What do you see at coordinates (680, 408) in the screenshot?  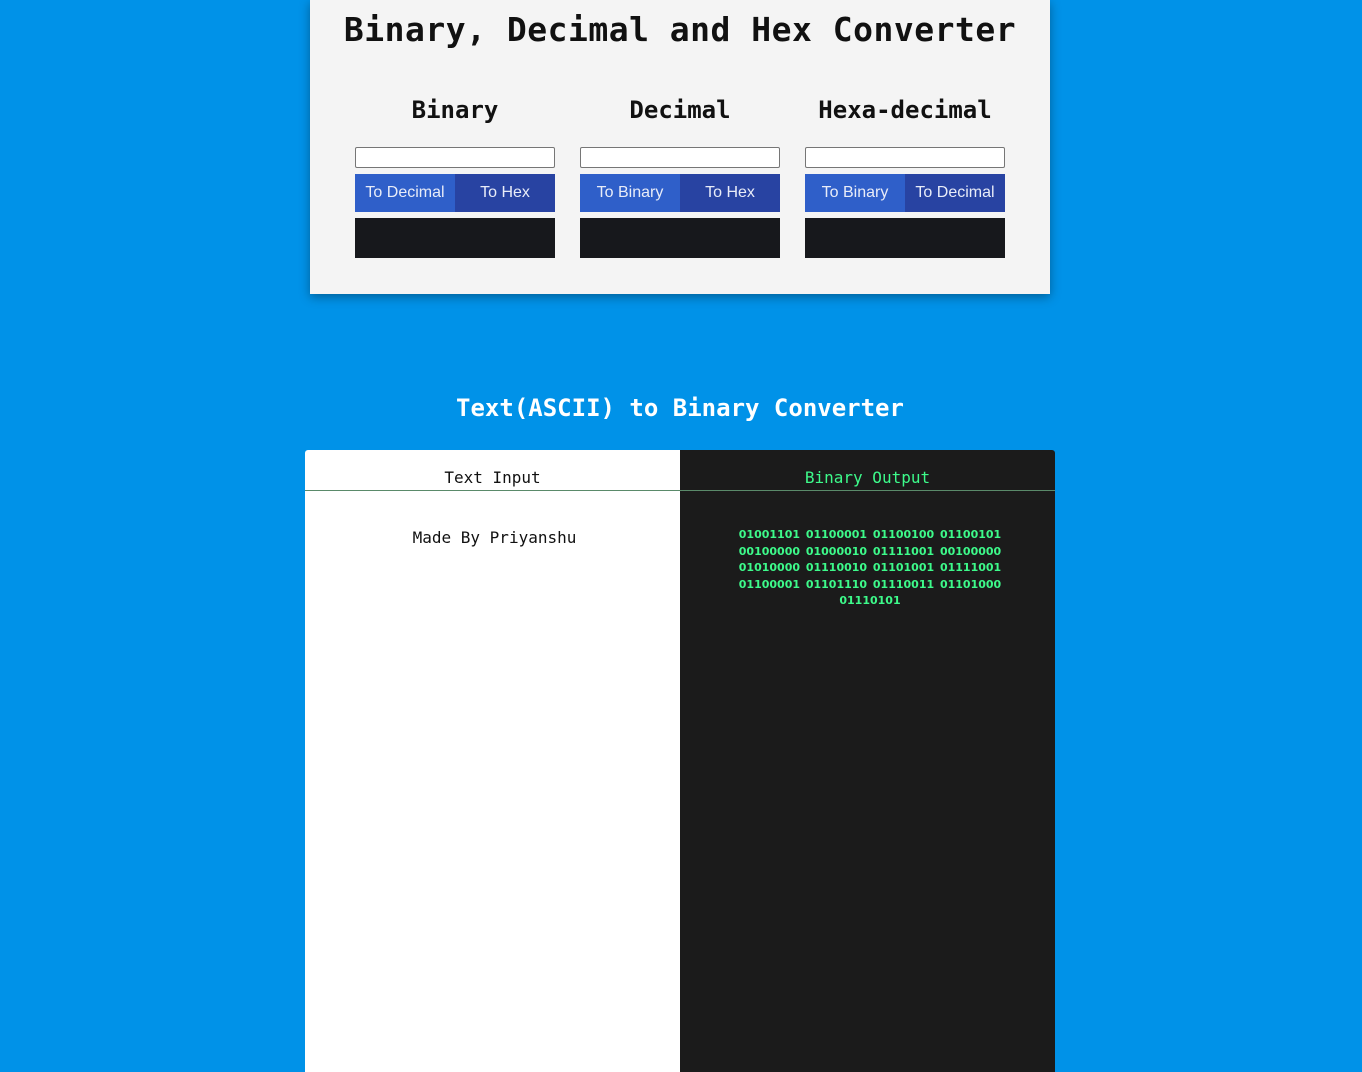 I see `ascii-converter-title: Text(ASCII) to Binary Converter` at bounding box center [680, 408].